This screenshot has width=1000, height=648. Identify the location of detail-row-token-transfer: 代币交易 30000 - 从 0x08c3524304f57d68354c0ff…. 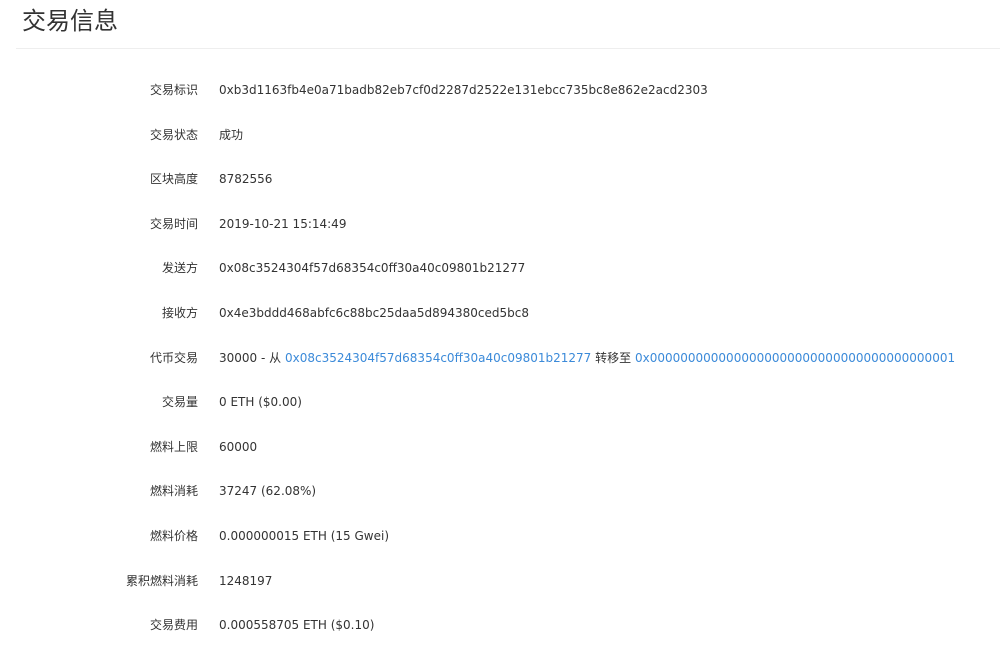
(500, 358).